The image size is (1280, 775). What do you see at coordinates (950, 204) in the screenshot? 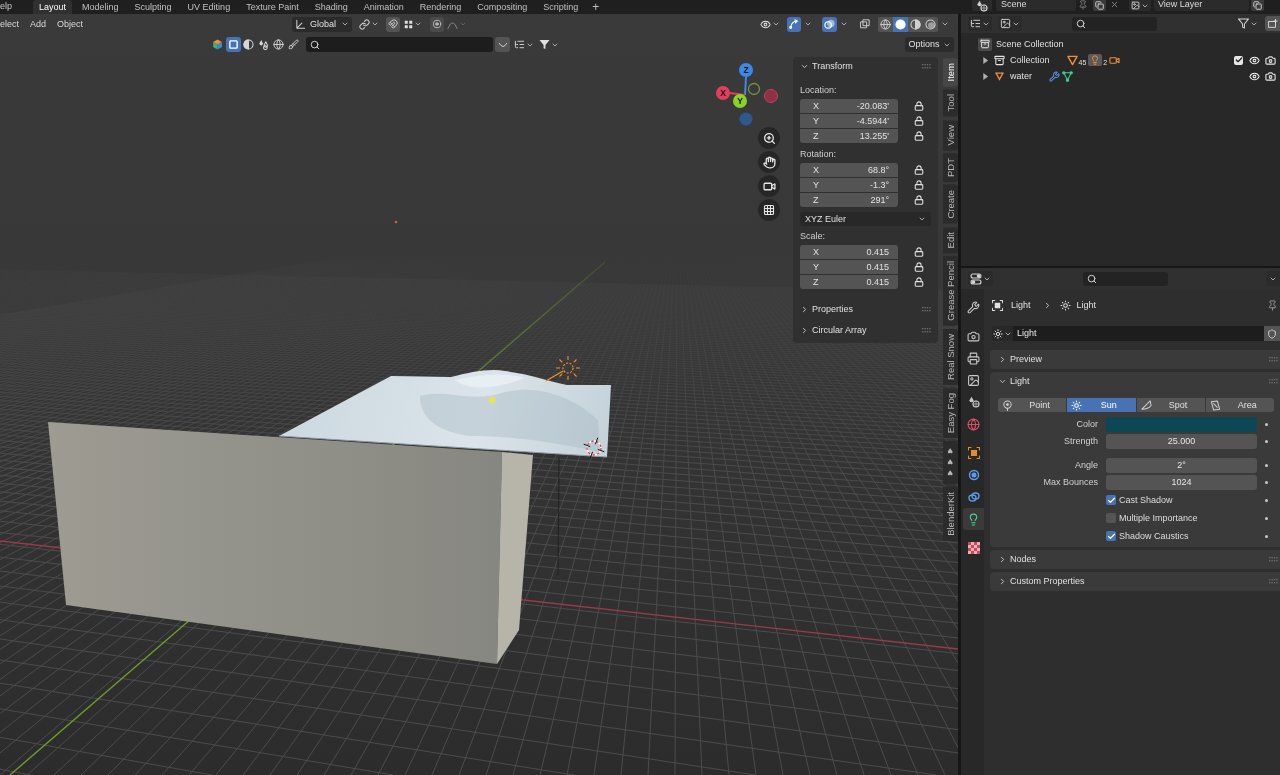
I see `sidebar-tab: Create` at bounding box center [950, 204].